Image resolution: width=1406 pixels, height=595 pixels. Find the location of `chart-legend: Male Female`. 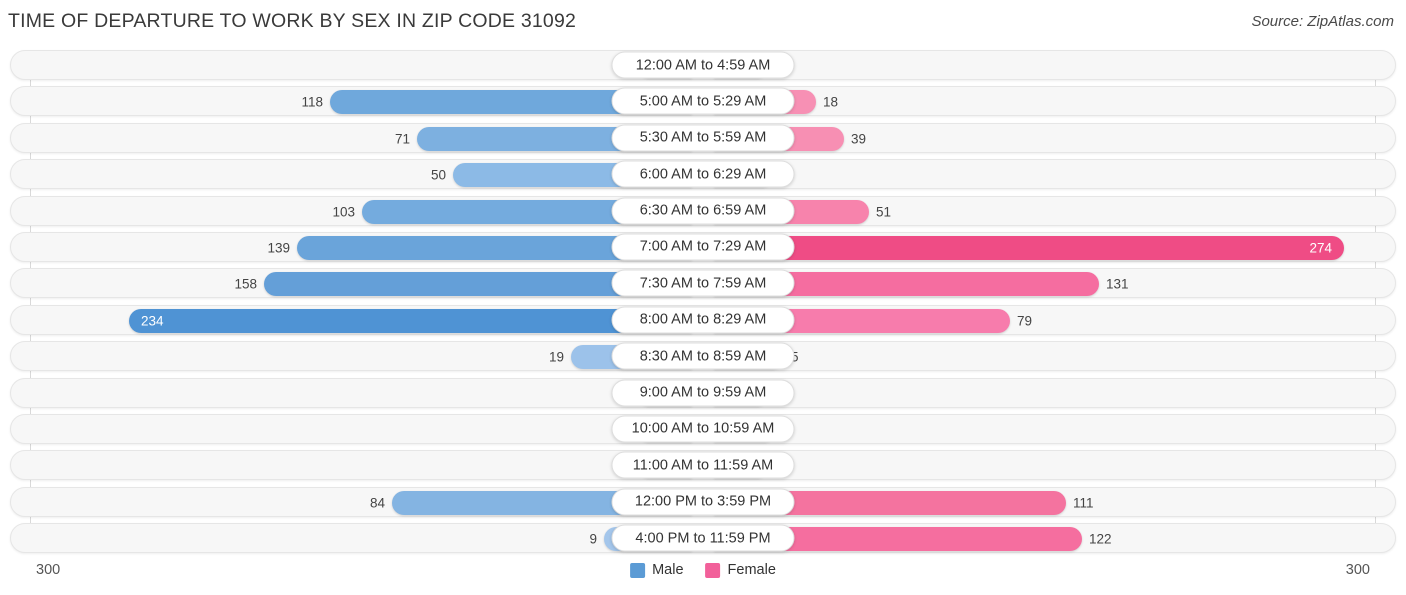

chart-legend: Male Female is located at coordinates (703, 570).